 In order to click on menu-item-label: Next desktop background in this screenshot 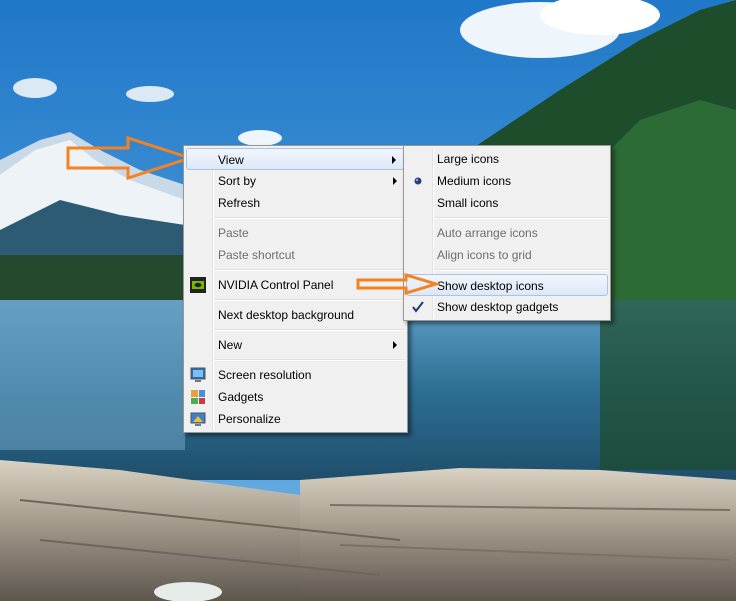, I will do `click(286, 315)`.